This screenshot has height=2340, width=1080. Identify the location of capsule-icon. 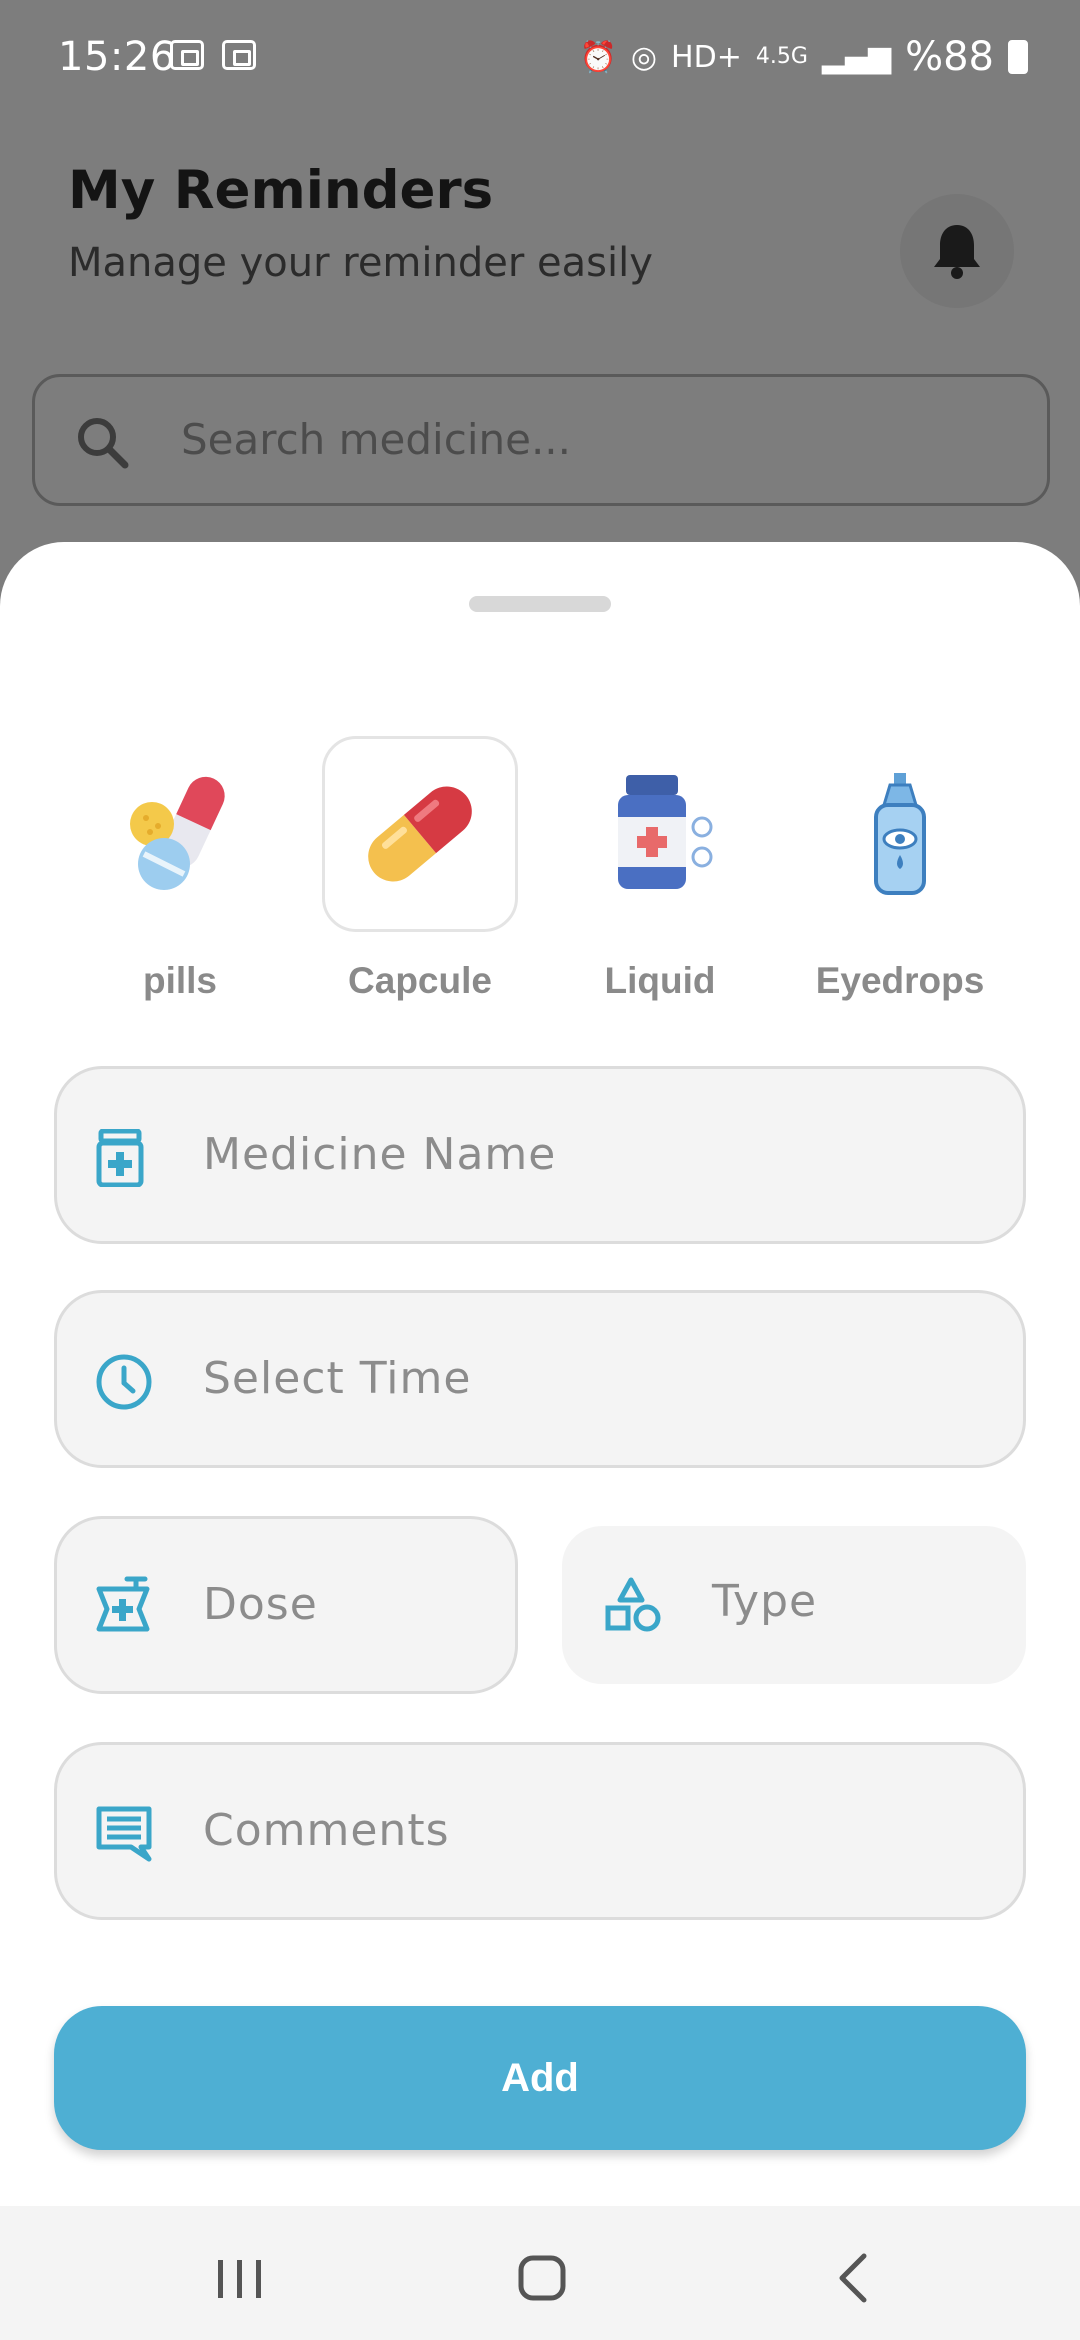
(420, 834).